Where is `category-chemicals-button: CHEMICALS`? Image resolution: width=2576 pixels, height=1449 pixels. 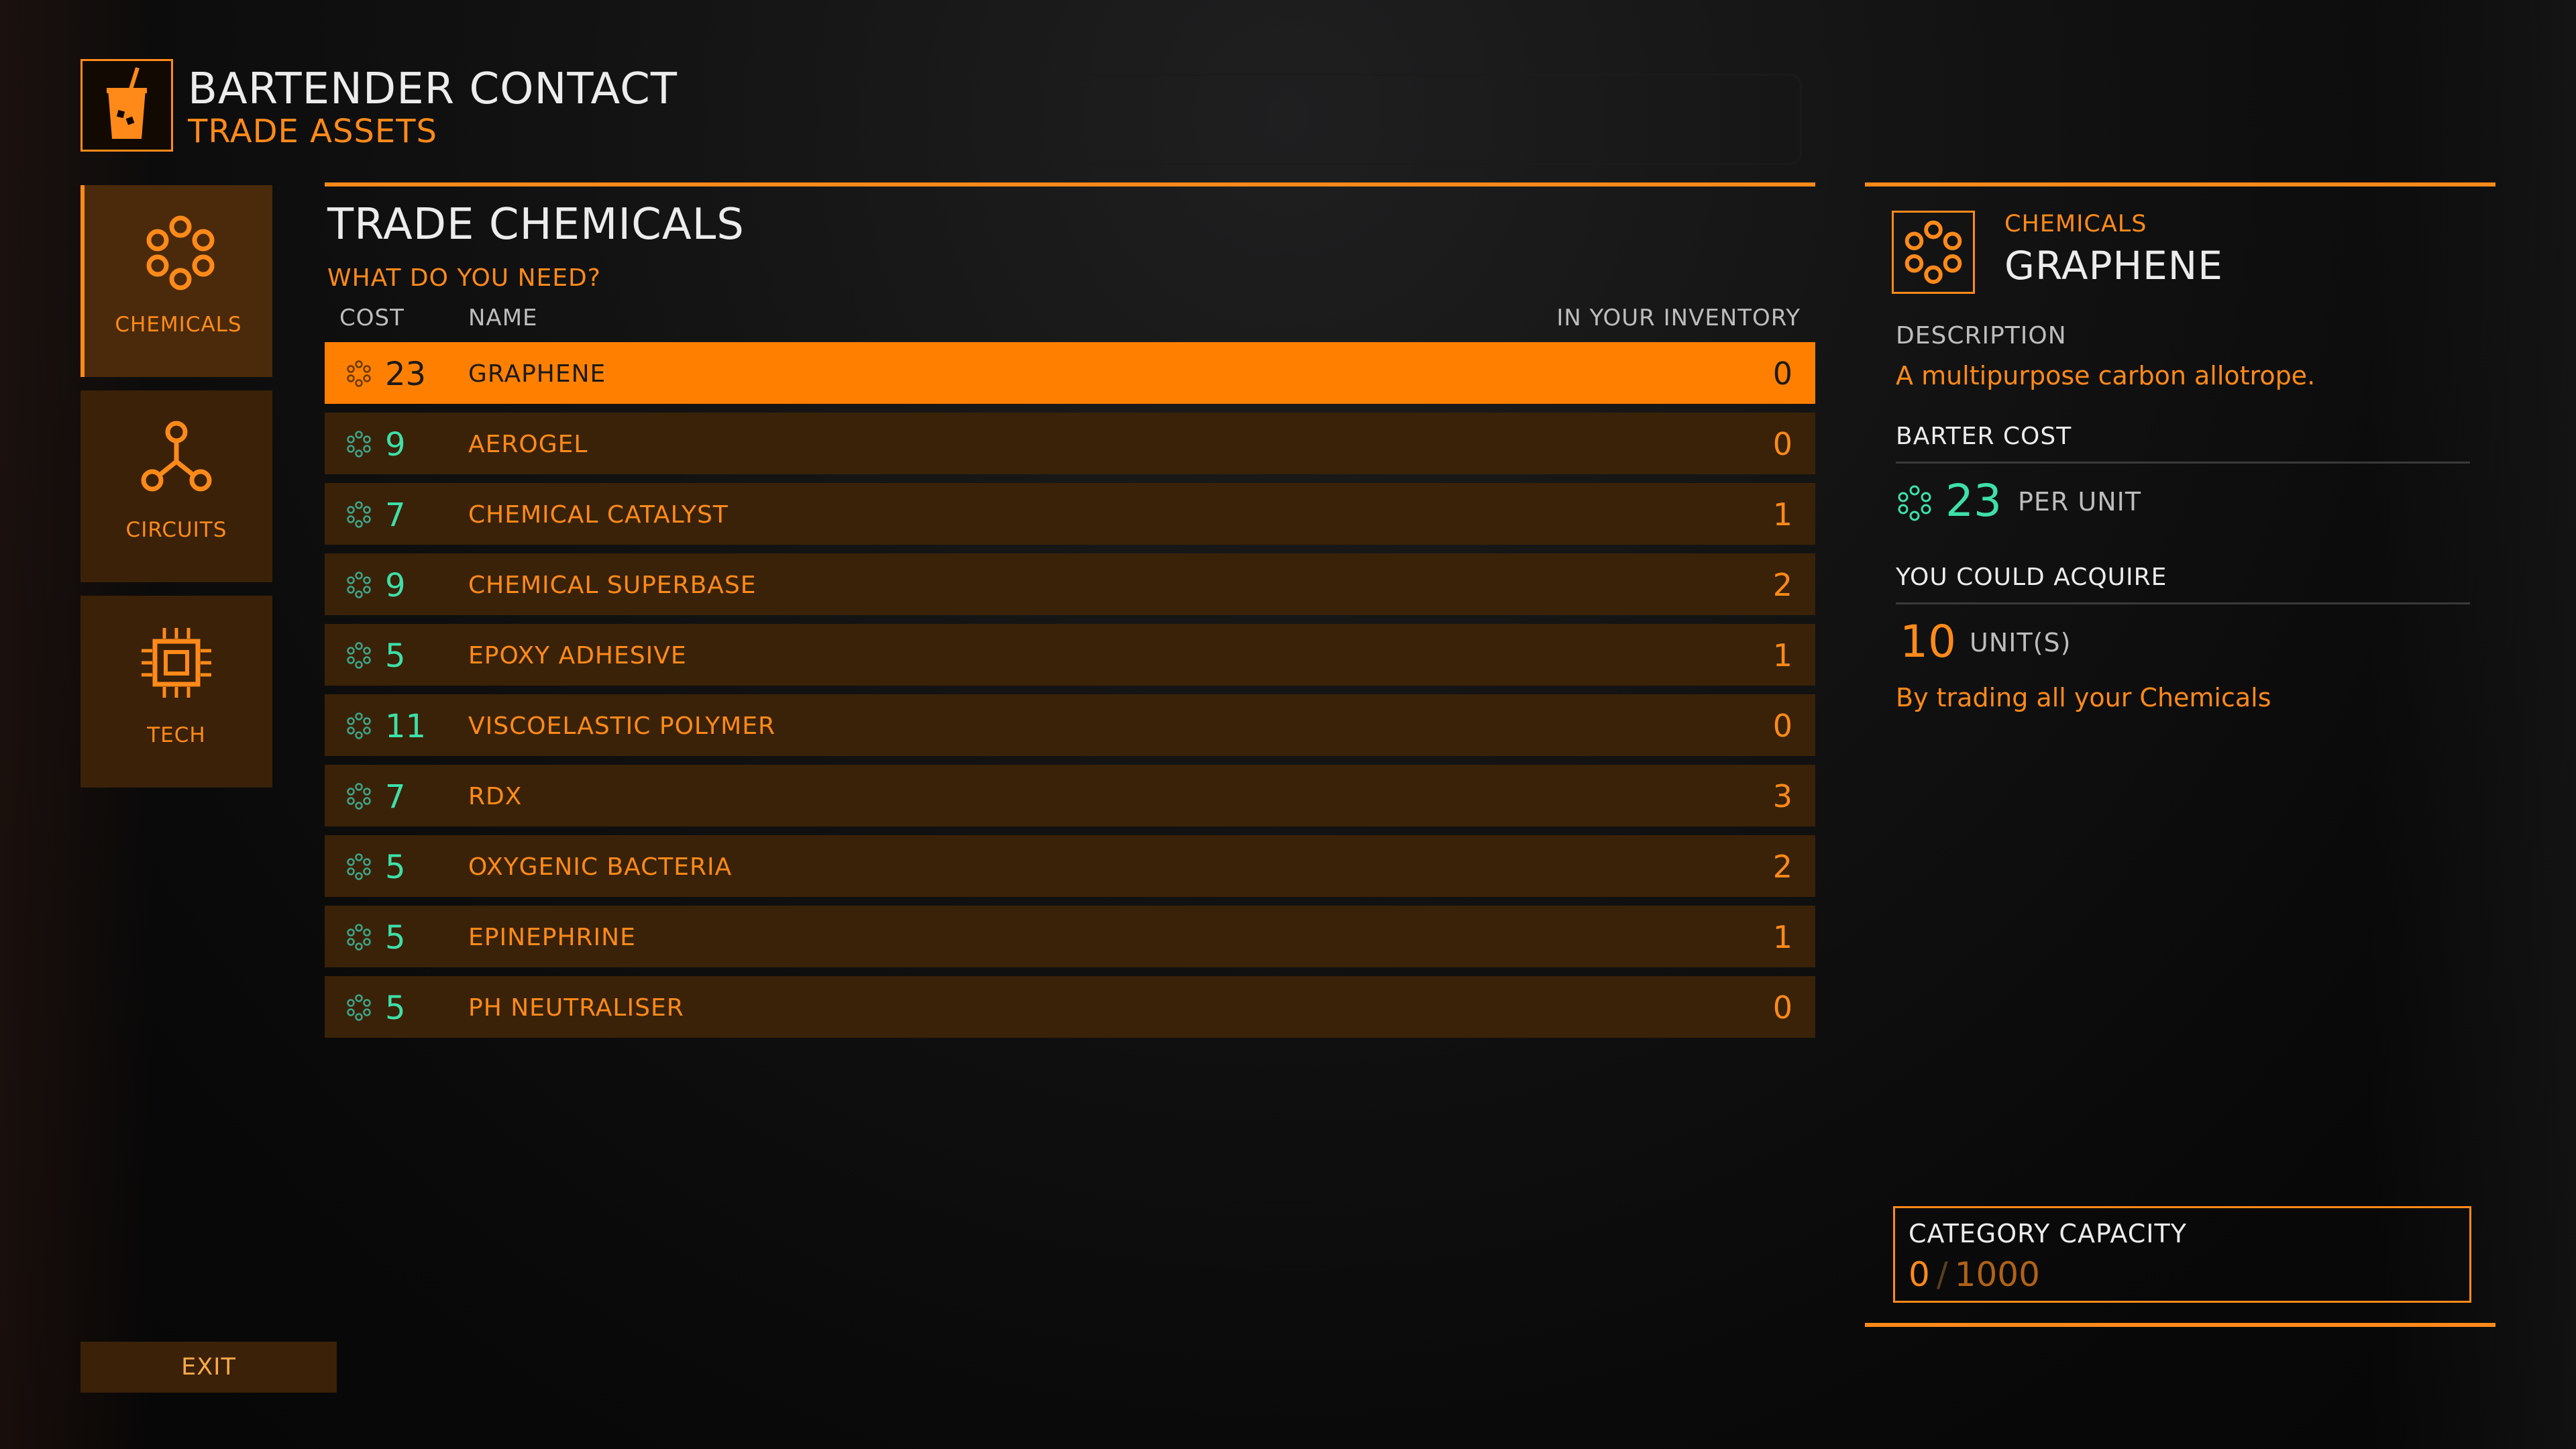
category-chemicals-button: CHEMICALS is located at coordinates (176, 281).